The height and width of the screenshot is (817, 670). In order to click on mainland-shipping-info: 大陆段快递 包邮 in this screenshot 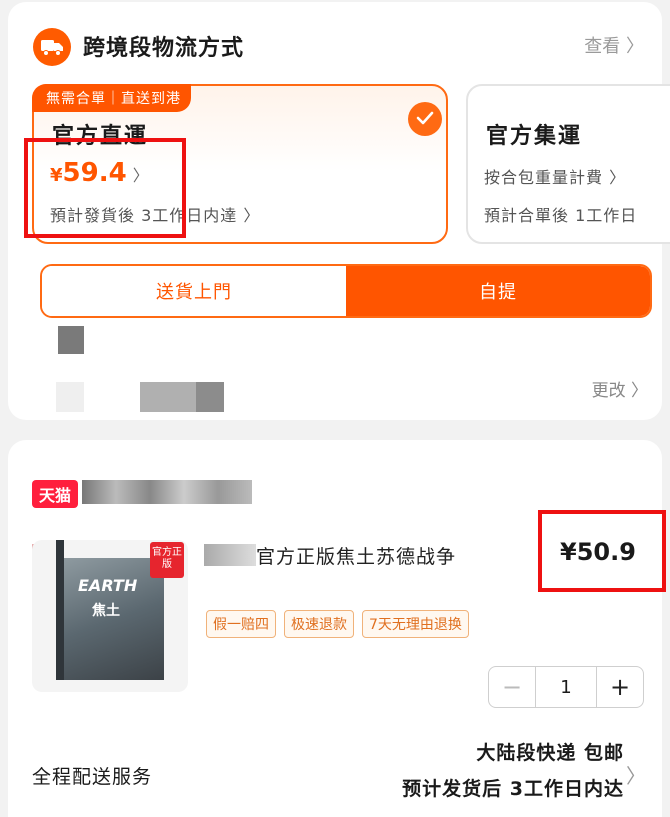, I will do `click(550, 751)`.